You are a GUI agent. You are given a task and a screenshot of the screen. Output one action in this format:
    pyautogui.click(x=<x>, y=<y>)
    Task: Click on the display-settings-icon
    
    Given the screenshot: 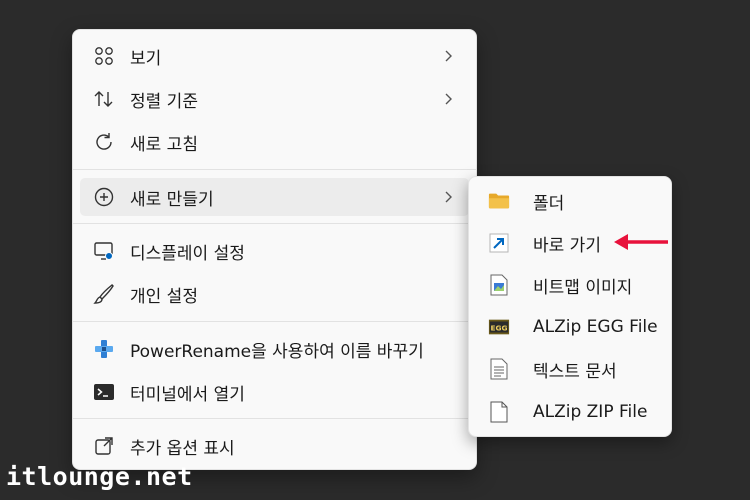 What is the action you would take?
    pyautogui.click(x=104, y=251)
    